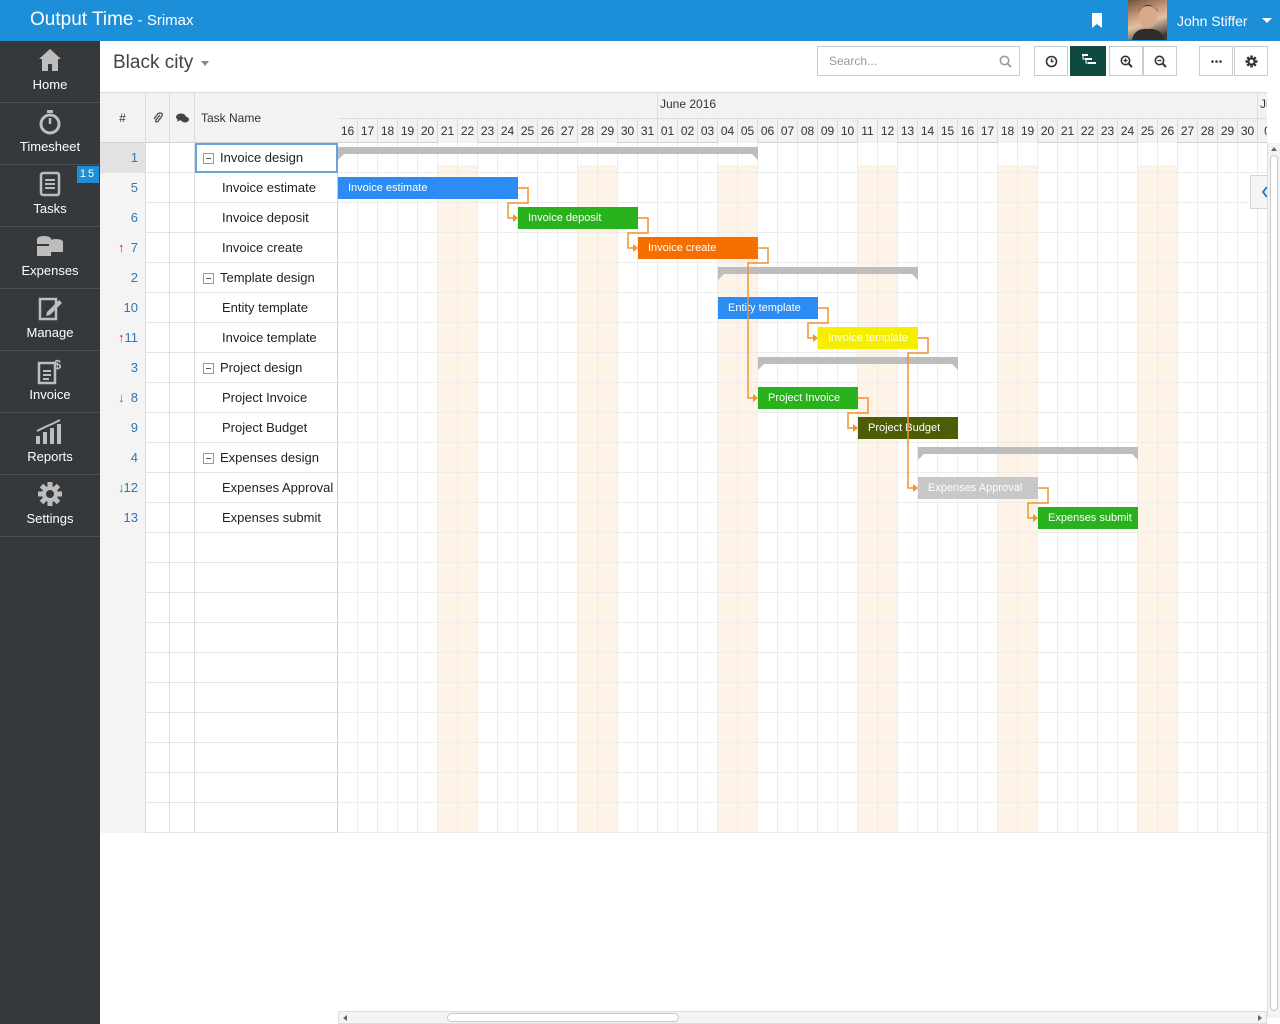 The height and width of the screenshot is (1024, 1280). I want to click on table-row: 9 Project Budget, so click(219, 428).